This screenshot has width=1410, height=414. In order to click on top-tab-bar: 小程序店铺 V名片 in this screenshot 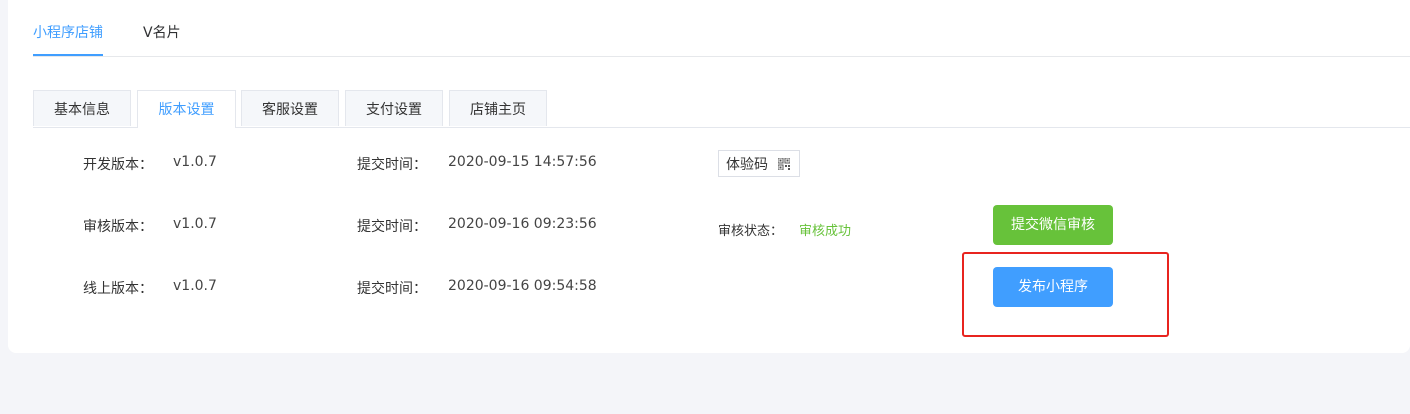, I will do `click(721, 28)`.